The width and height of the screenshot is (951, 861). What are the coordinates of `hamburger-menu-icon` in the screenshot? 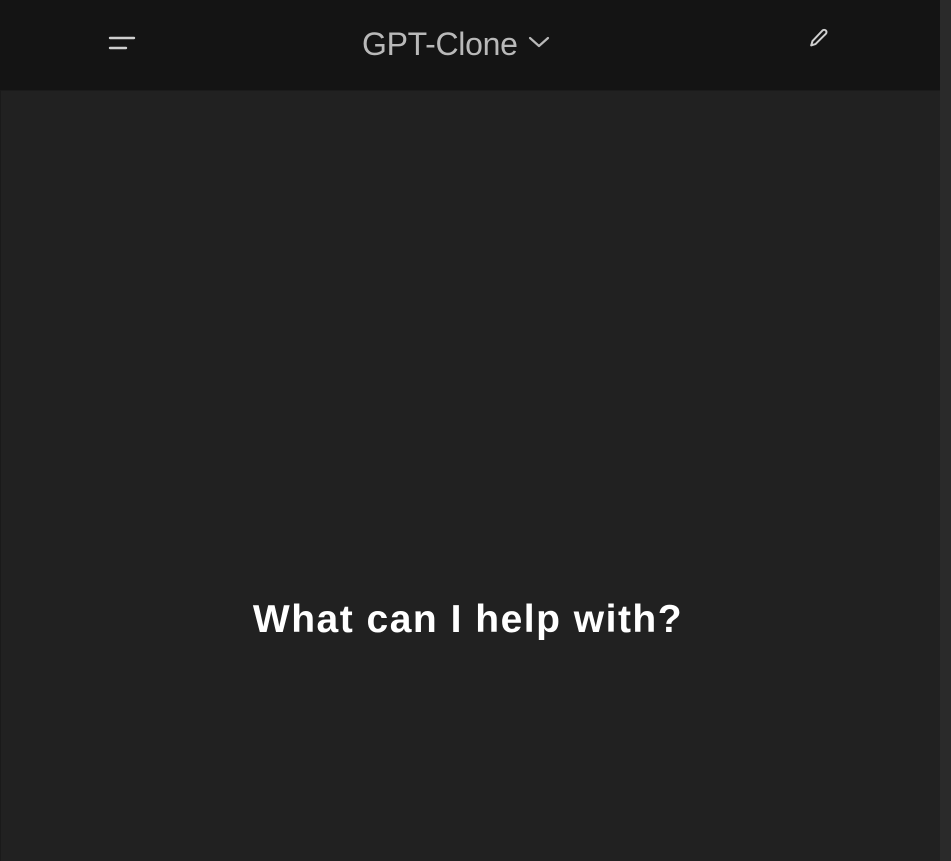 It's located at (122, 45).